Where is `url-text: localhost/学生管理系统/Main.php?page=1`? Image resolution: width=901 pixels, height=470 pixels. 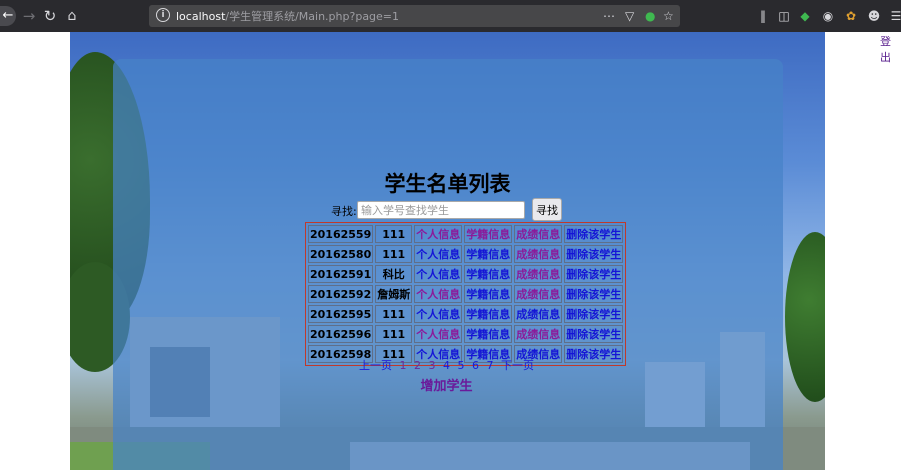 url-text: localhost/学生管理系统/Main.php?page=1 is located at coordinates (287, 16).